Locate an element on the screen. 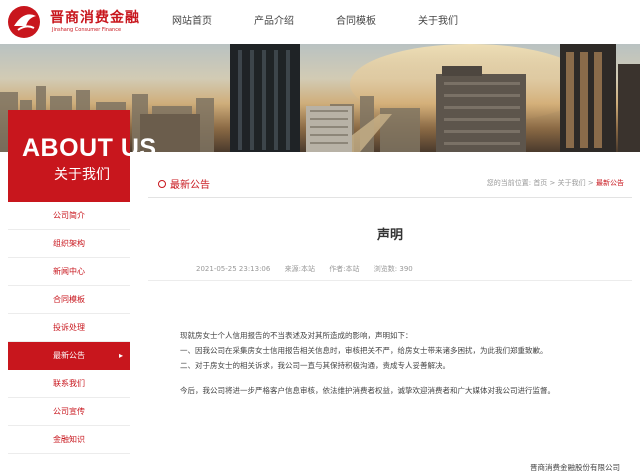 Image resolution: width=640 pixels, height=472 pixels. sidebar-item-label: 组织架构 is located at coordinates (69, 243).